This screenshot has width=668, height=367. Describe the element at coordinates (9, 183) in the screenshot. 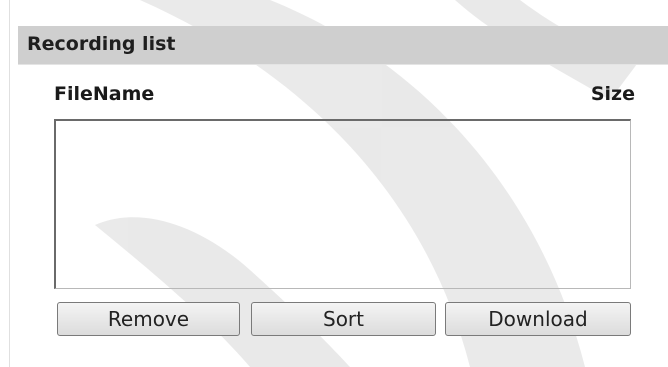

I see `panel-divider` at that location.